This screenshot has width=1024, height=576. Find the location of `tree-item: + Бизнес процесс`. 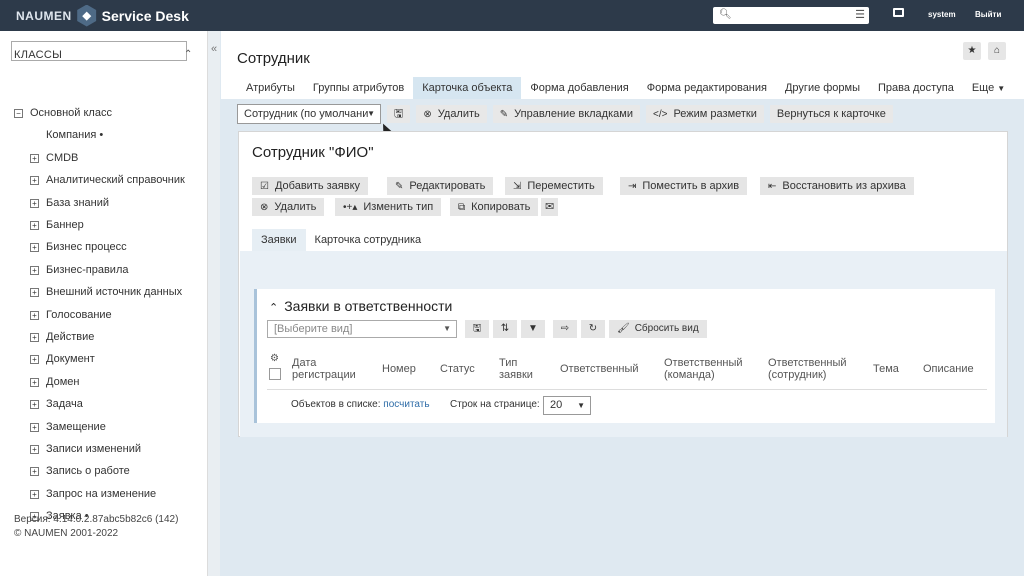

tree-item: + Бизнес процесс is located at coordinates (78, 247).